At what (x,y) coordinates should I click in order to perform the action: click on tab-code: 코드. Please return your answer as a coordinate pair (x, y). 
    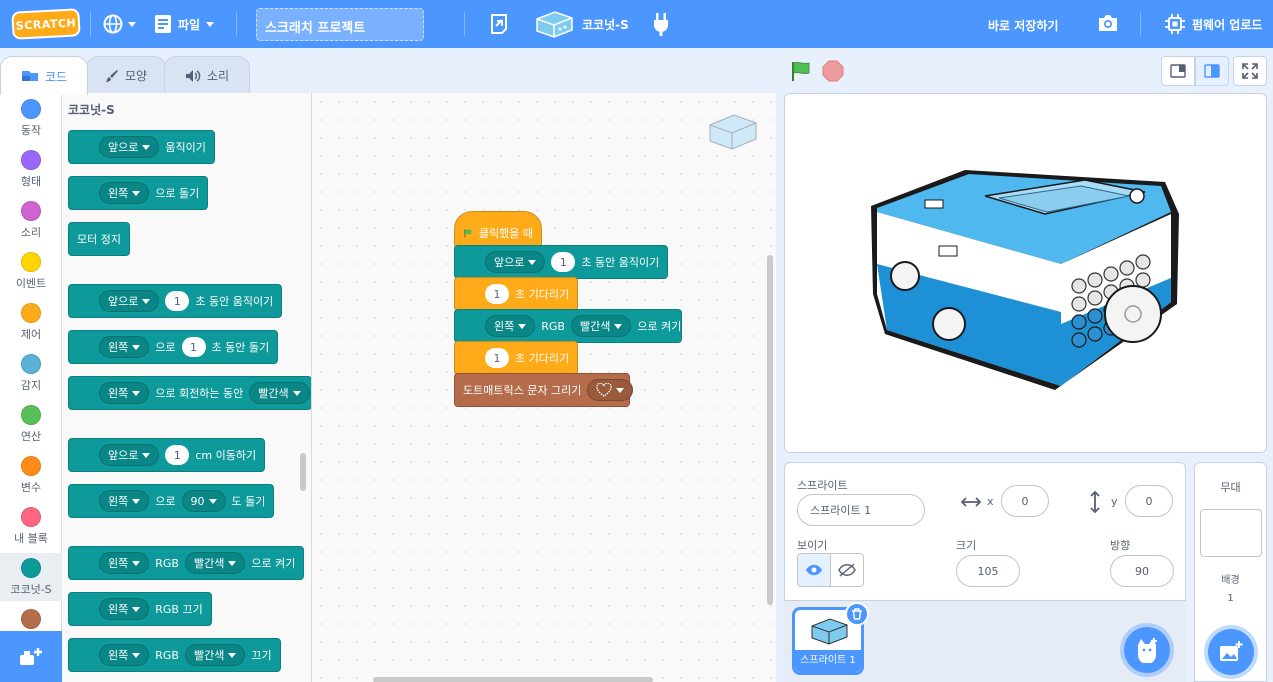
    Looking at the image, I should click on (44, 75).